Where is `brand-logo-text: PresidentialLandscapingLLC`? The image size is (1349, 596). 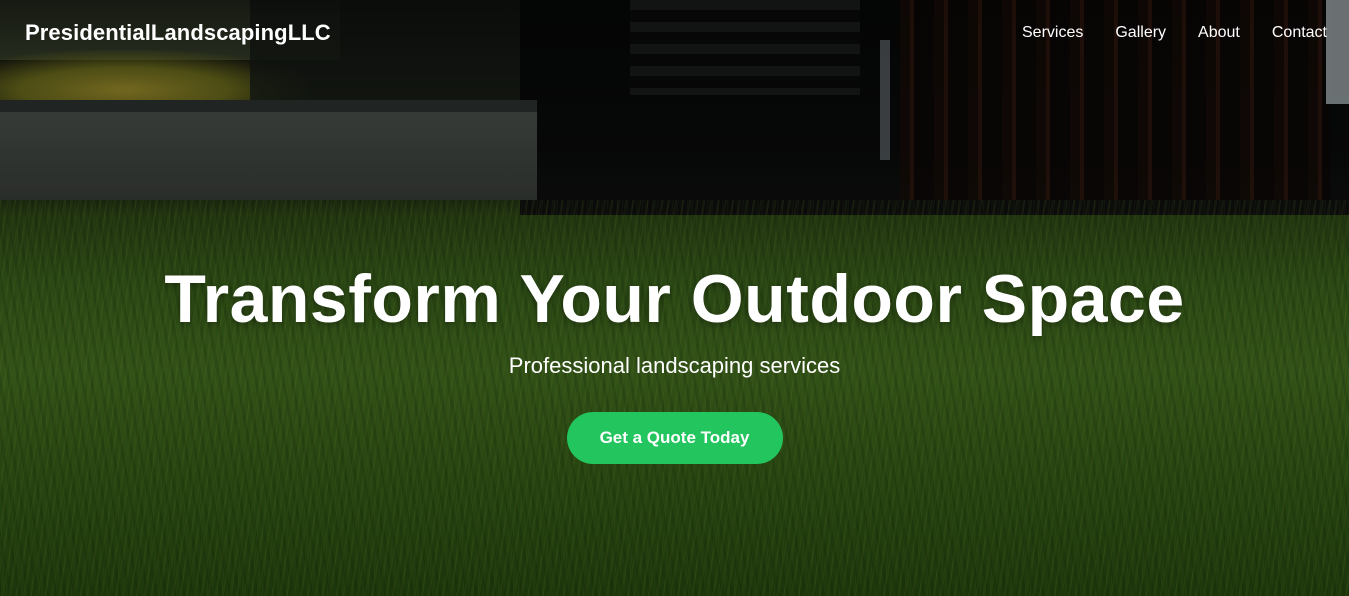
brand-logo-text: PresidentialLandscapingLLC is located at coordinates (178, 33).